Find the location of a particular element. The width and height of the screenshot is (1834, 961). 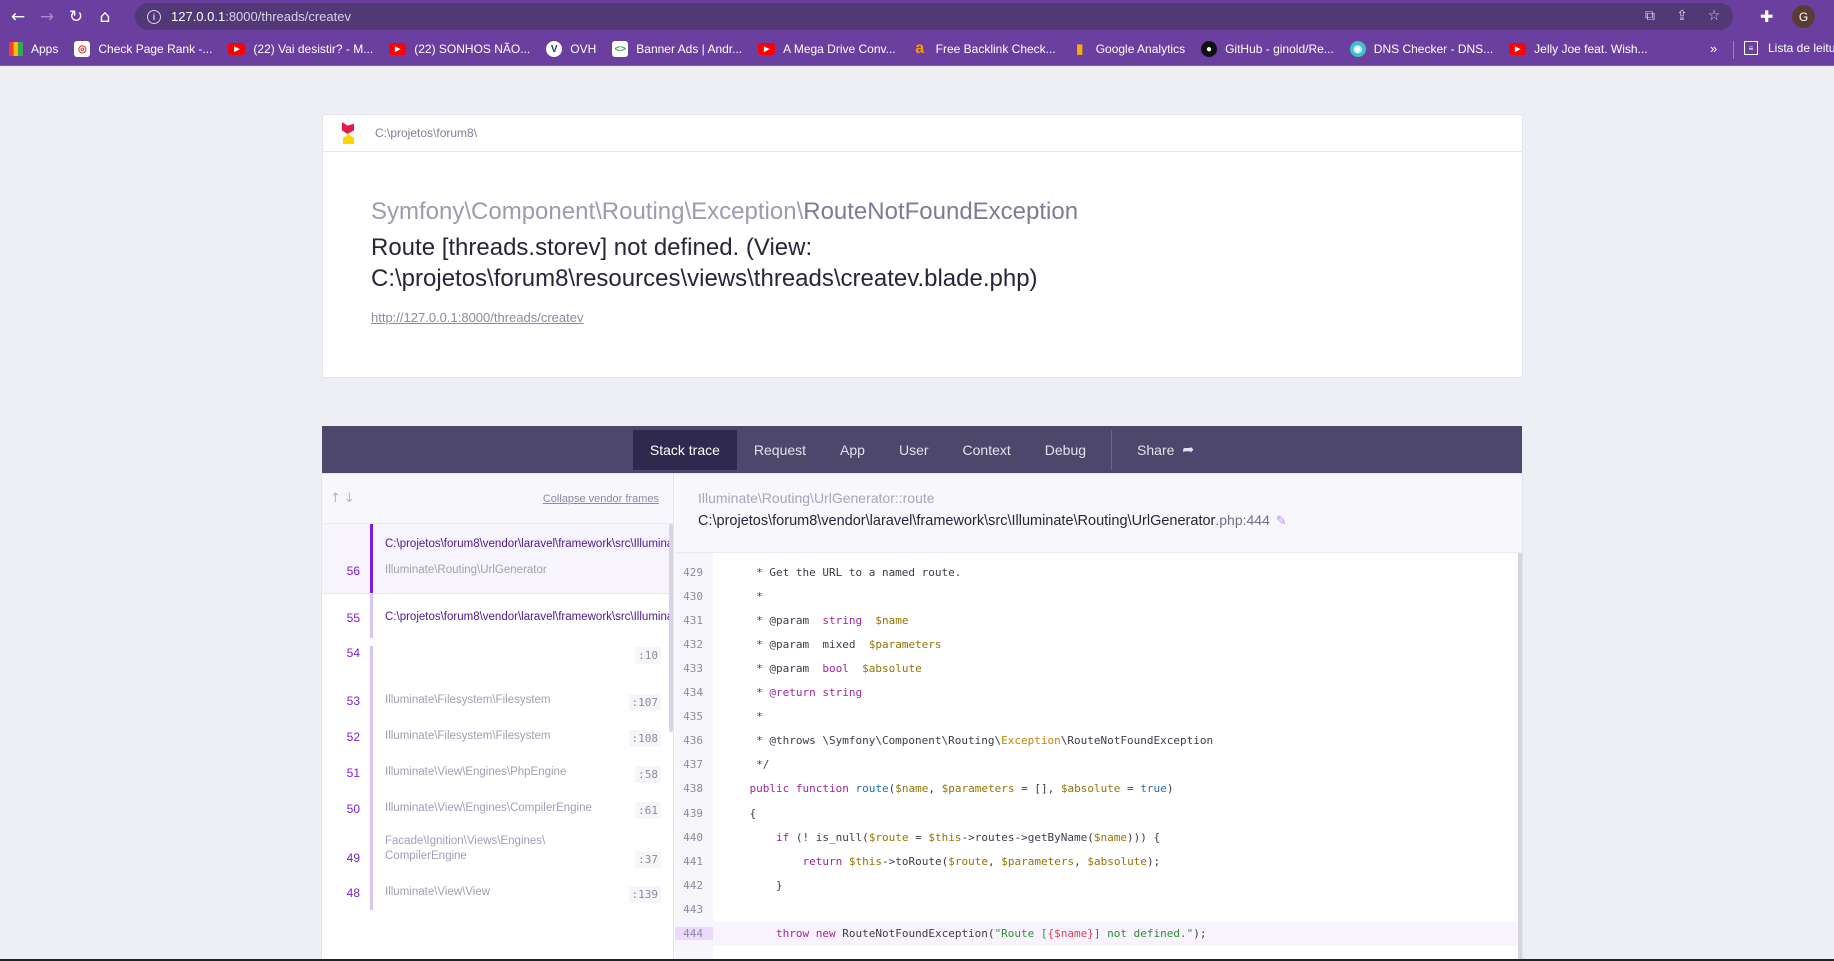

tab-divider is located at coordinates (1112, 450).